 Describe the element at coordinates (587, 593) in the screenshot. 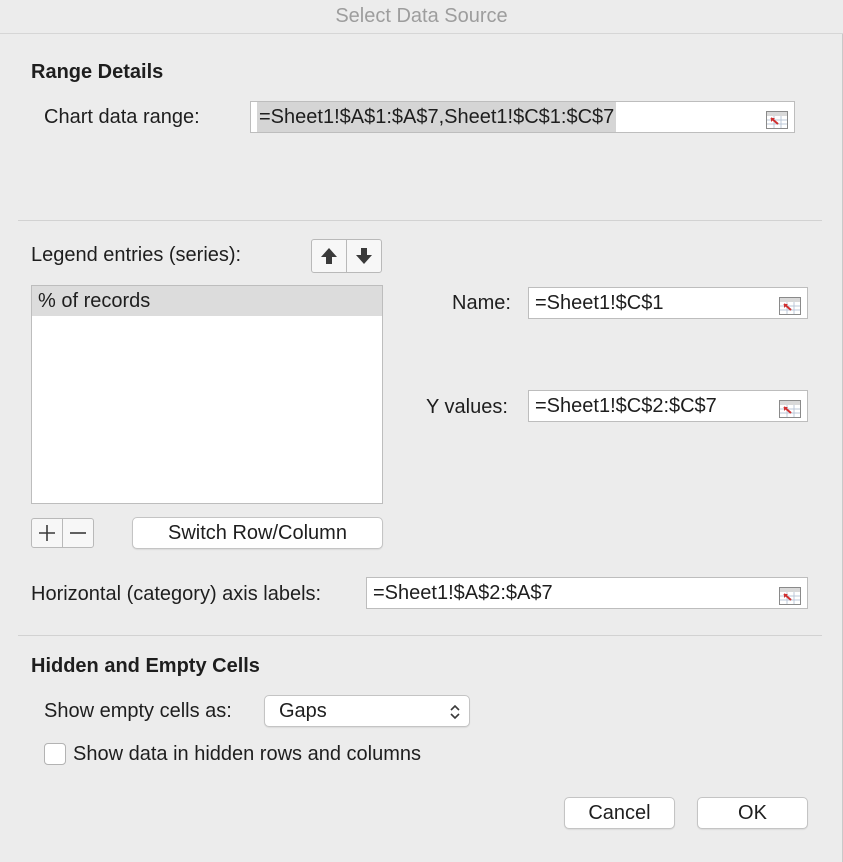

I see `axis-labels-field: =Sheet1!$A$2:$A$7` at that location.